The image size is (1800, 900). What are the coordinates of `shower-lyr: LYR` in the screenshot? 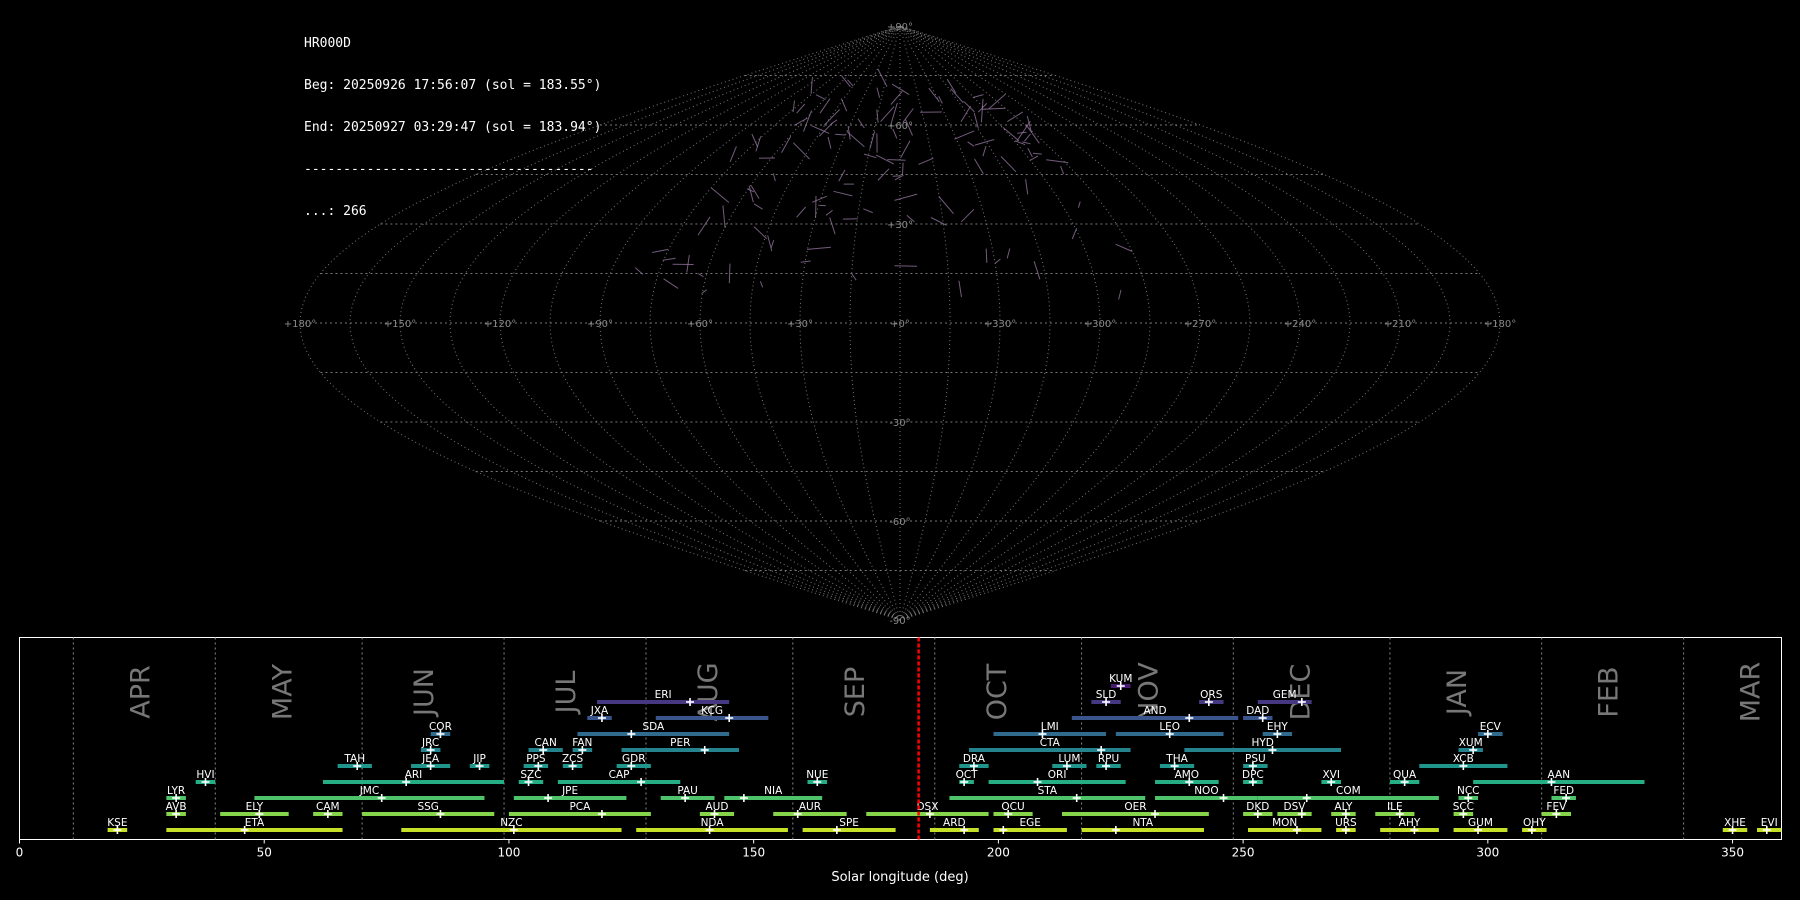 It's located at (176, 793).